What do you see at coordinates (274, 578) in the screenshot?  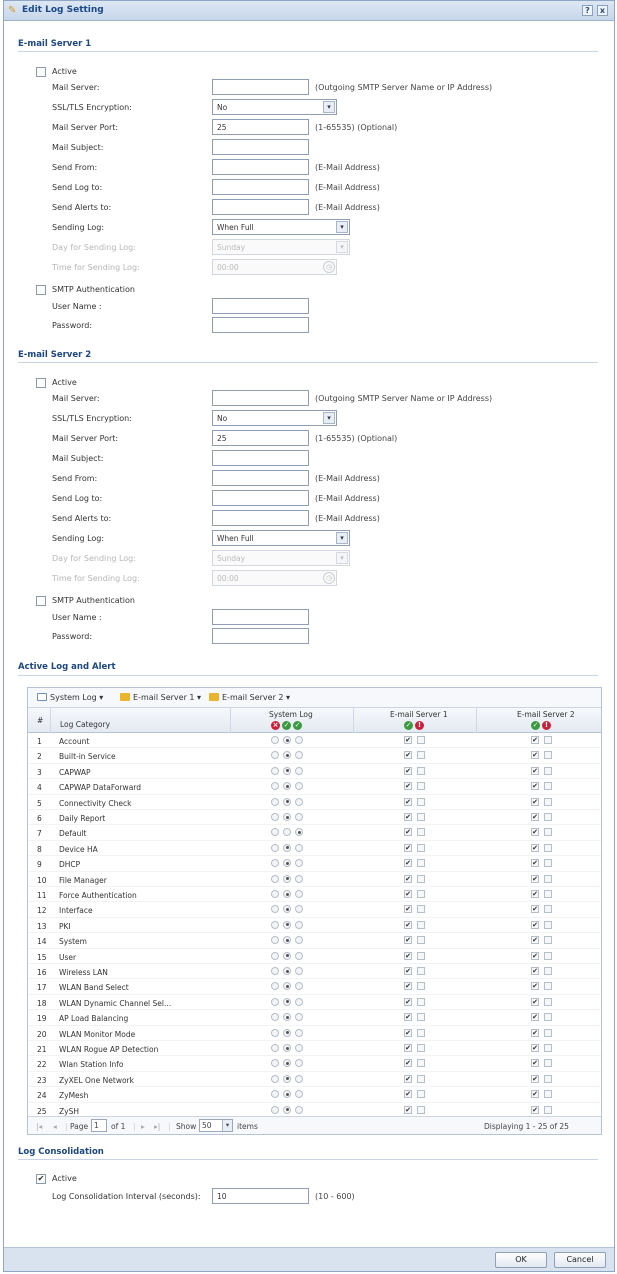 I see `server2-time-input: 00:00 ◷` at bounding box center [274, 578].